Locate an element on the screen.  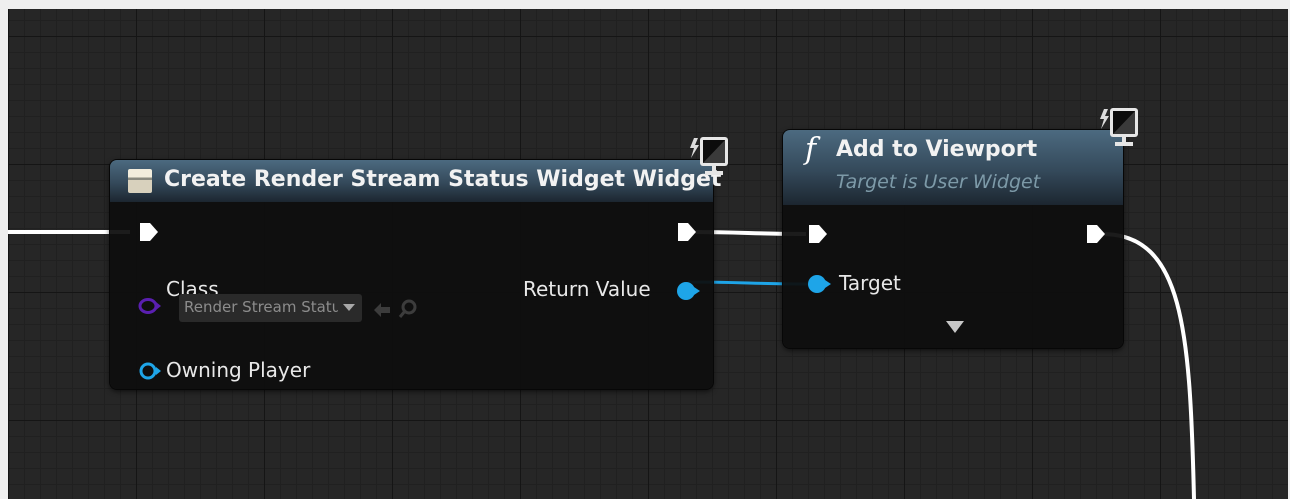
chevron-down-icon is located at coordinates (349, 307).